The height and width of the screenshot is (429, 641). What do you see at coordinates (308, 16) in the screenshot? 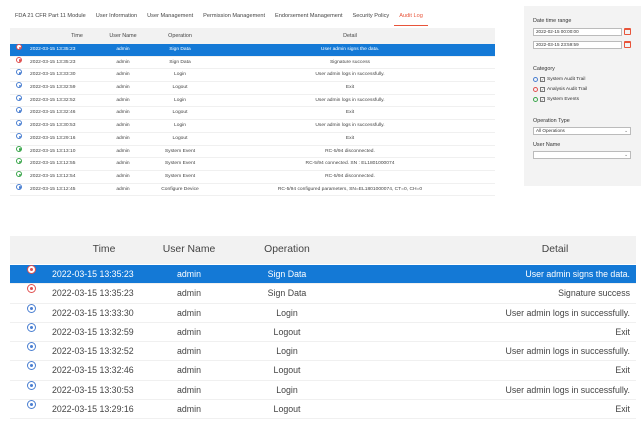
I see `tab-endorsement-management: Endorsement Management` at bounding box center [308, 16].